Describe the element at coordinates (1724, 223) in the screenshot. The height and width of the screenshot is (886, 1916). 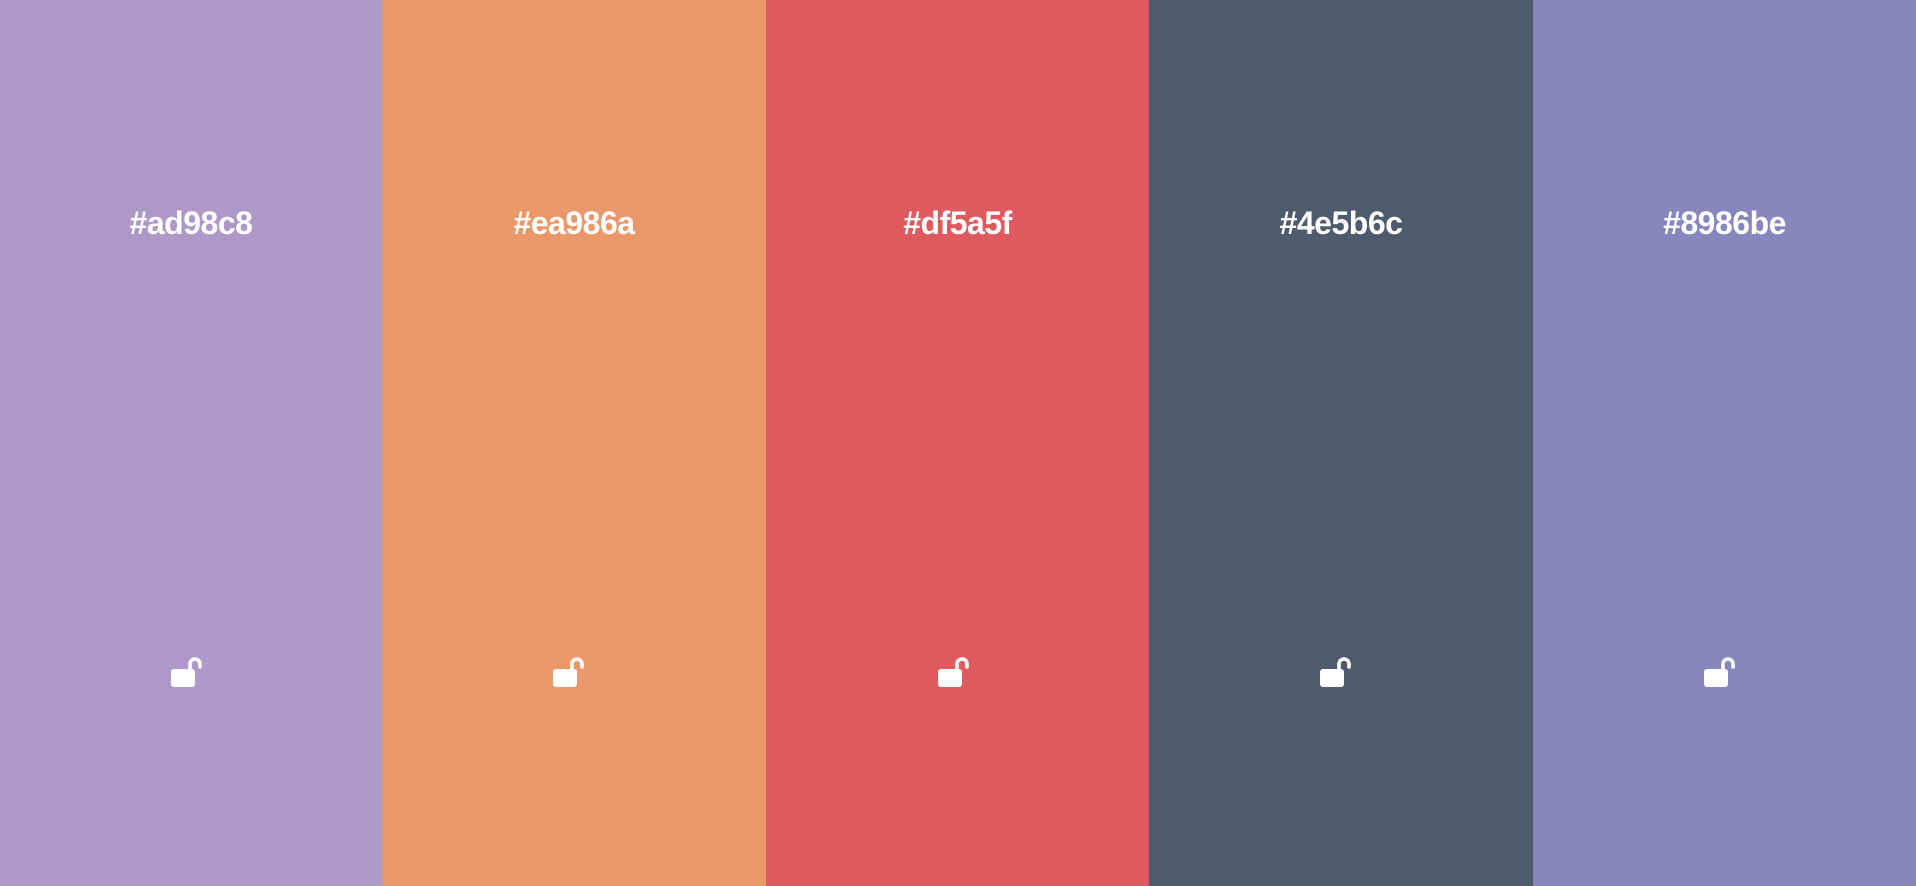
I see `hex-label-5: #8986be` at that location.